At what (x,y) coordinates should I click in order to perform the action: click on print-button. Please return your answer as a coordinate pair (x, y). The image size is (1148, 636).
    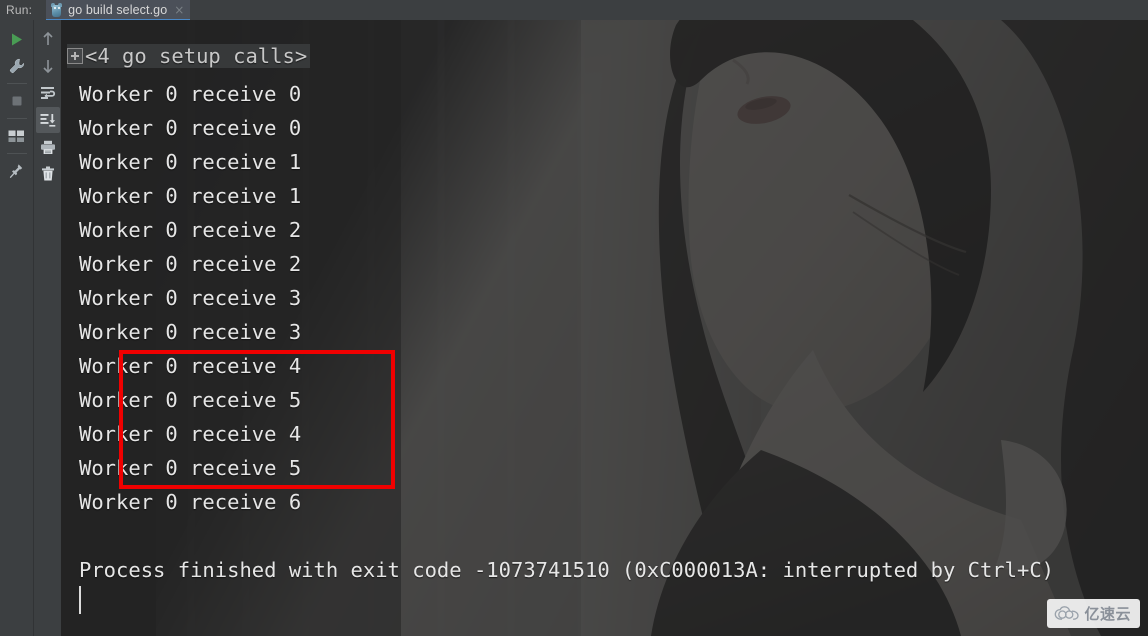
    Looking at the image, I should click on (48, 147).